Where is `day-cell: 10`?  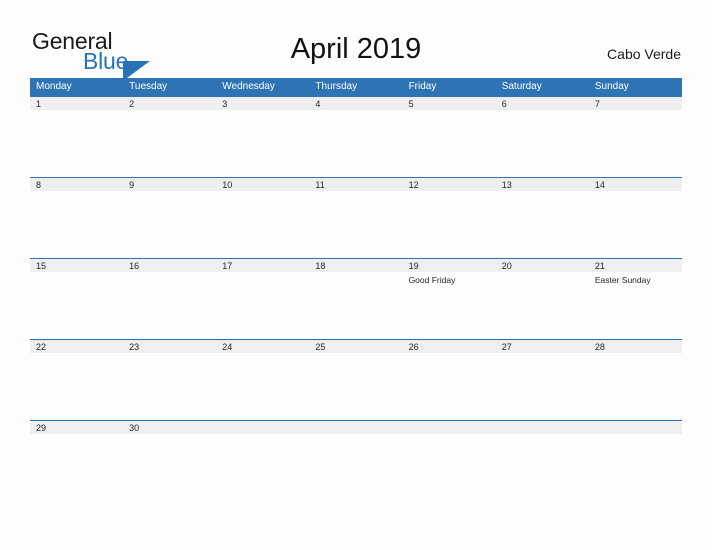 day-cell: 10 is located at coordinates (262, 218).